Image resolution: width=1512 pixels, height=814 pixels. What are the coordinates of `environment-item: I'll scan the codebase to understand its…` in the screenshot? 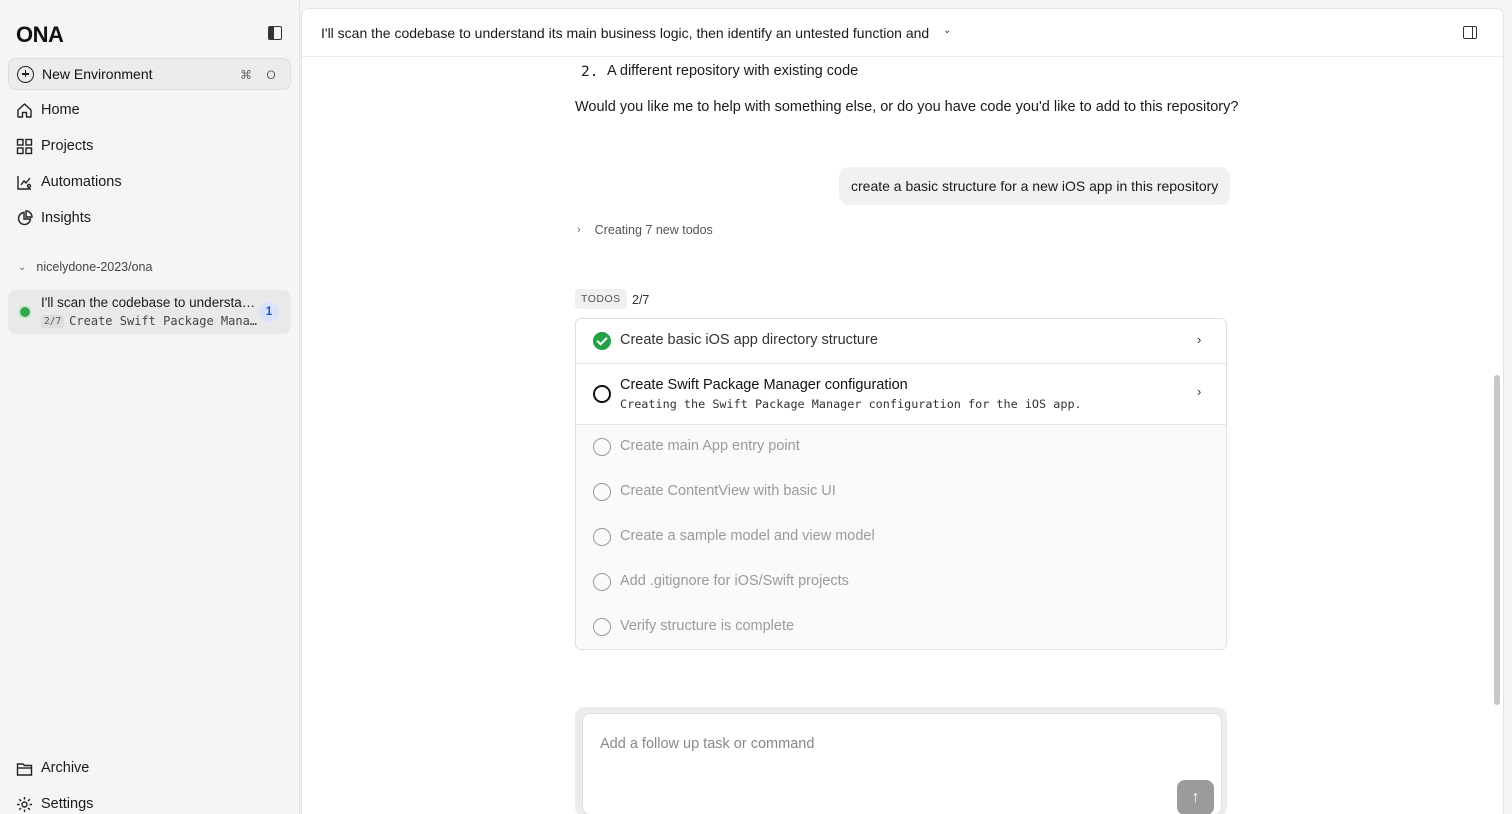 It's located at (149, 312).